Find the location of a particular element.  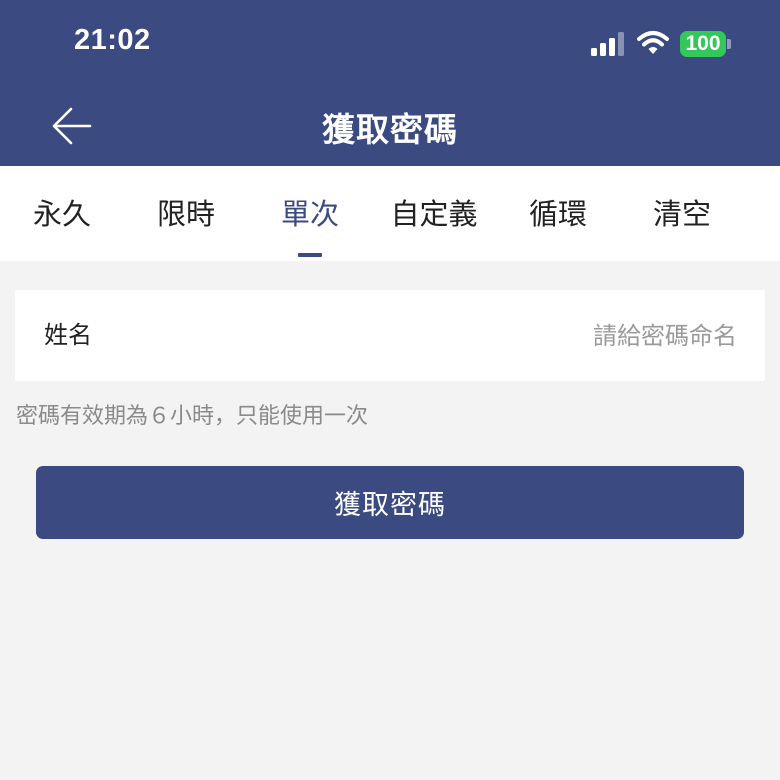

tab-timed: 限時 is located at coordinates (186, 213).